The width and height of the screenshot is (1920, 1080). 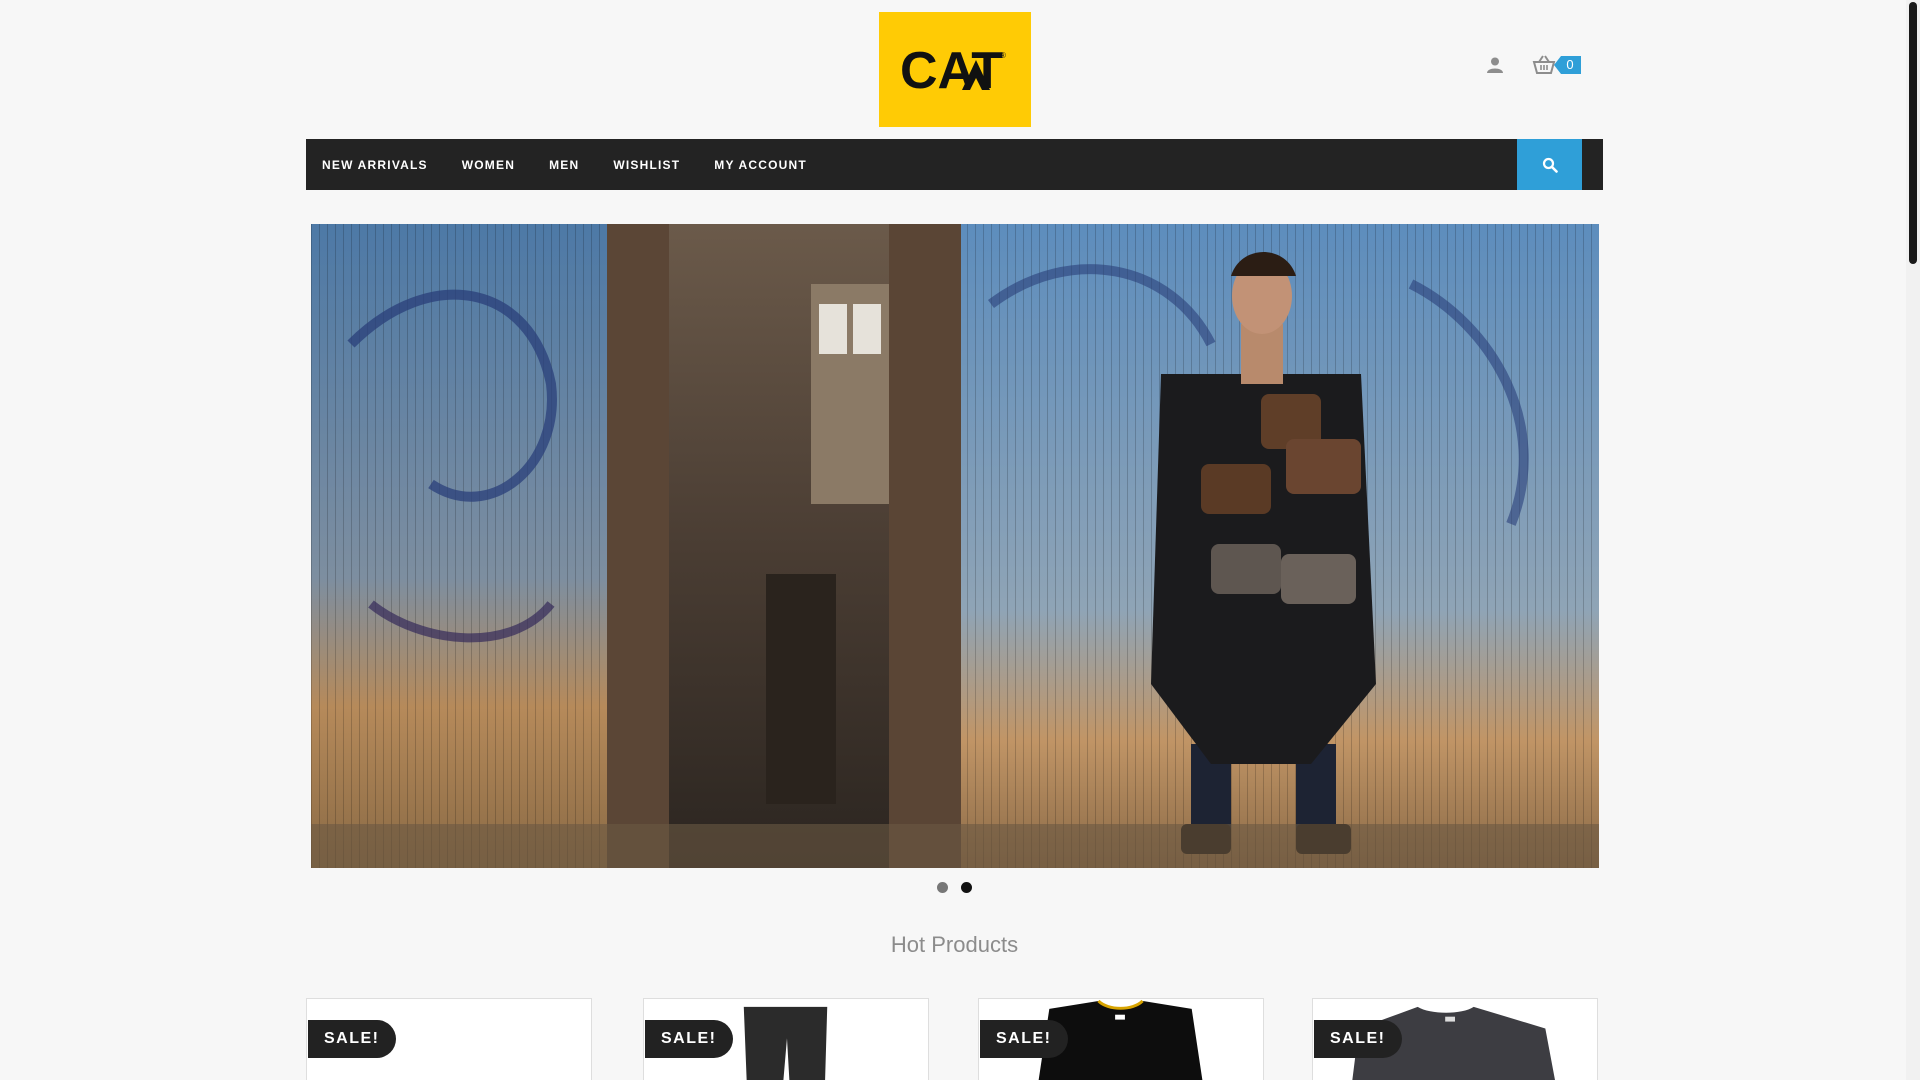 I want to click on basket-icon, so click(x=1544, y=65).